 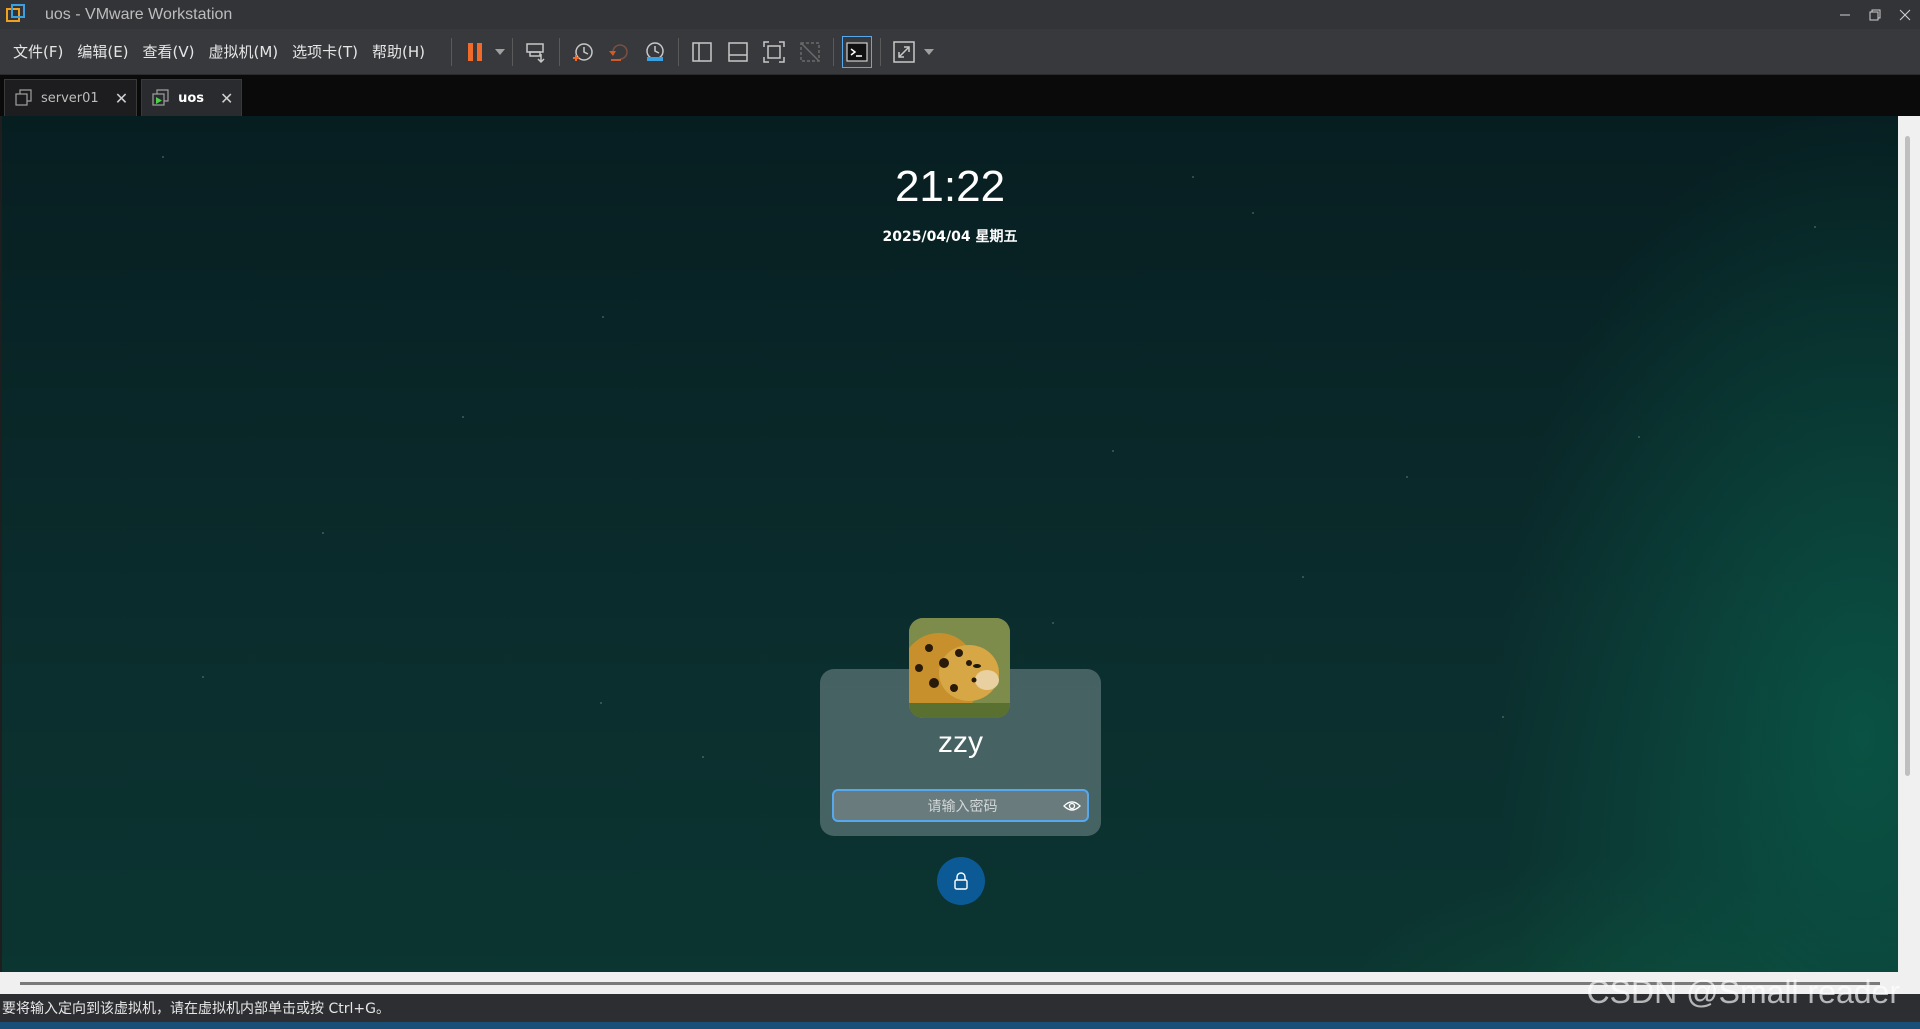 I want to click on menu-view: 查看(V), so click(x=169, y=51).